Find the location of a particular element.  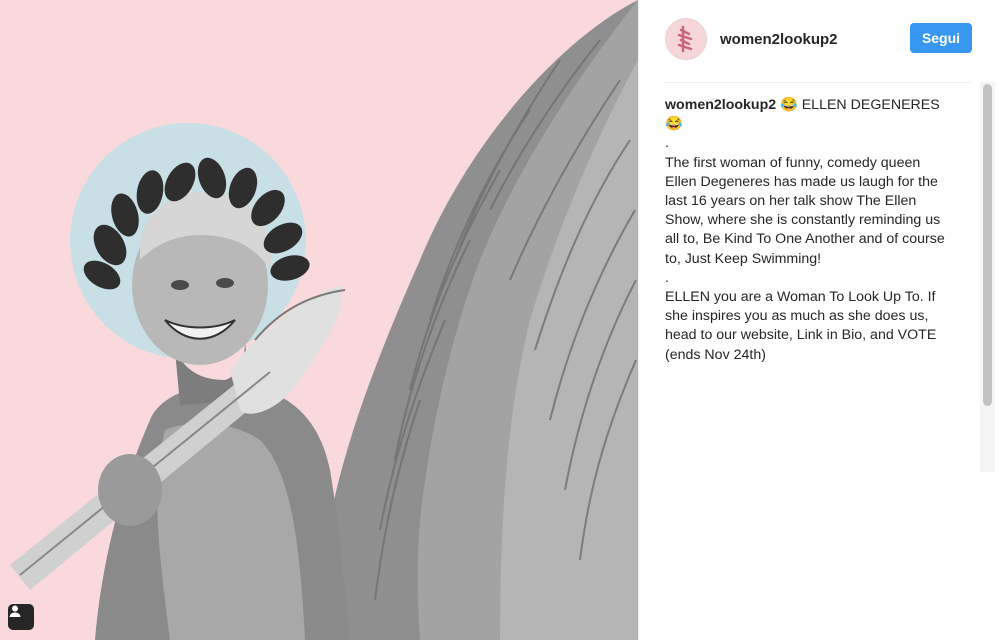

caption-title-line: women2lookup2 😂 ELLEN DEGENERES 😂 is located at coordinates (810, 115).